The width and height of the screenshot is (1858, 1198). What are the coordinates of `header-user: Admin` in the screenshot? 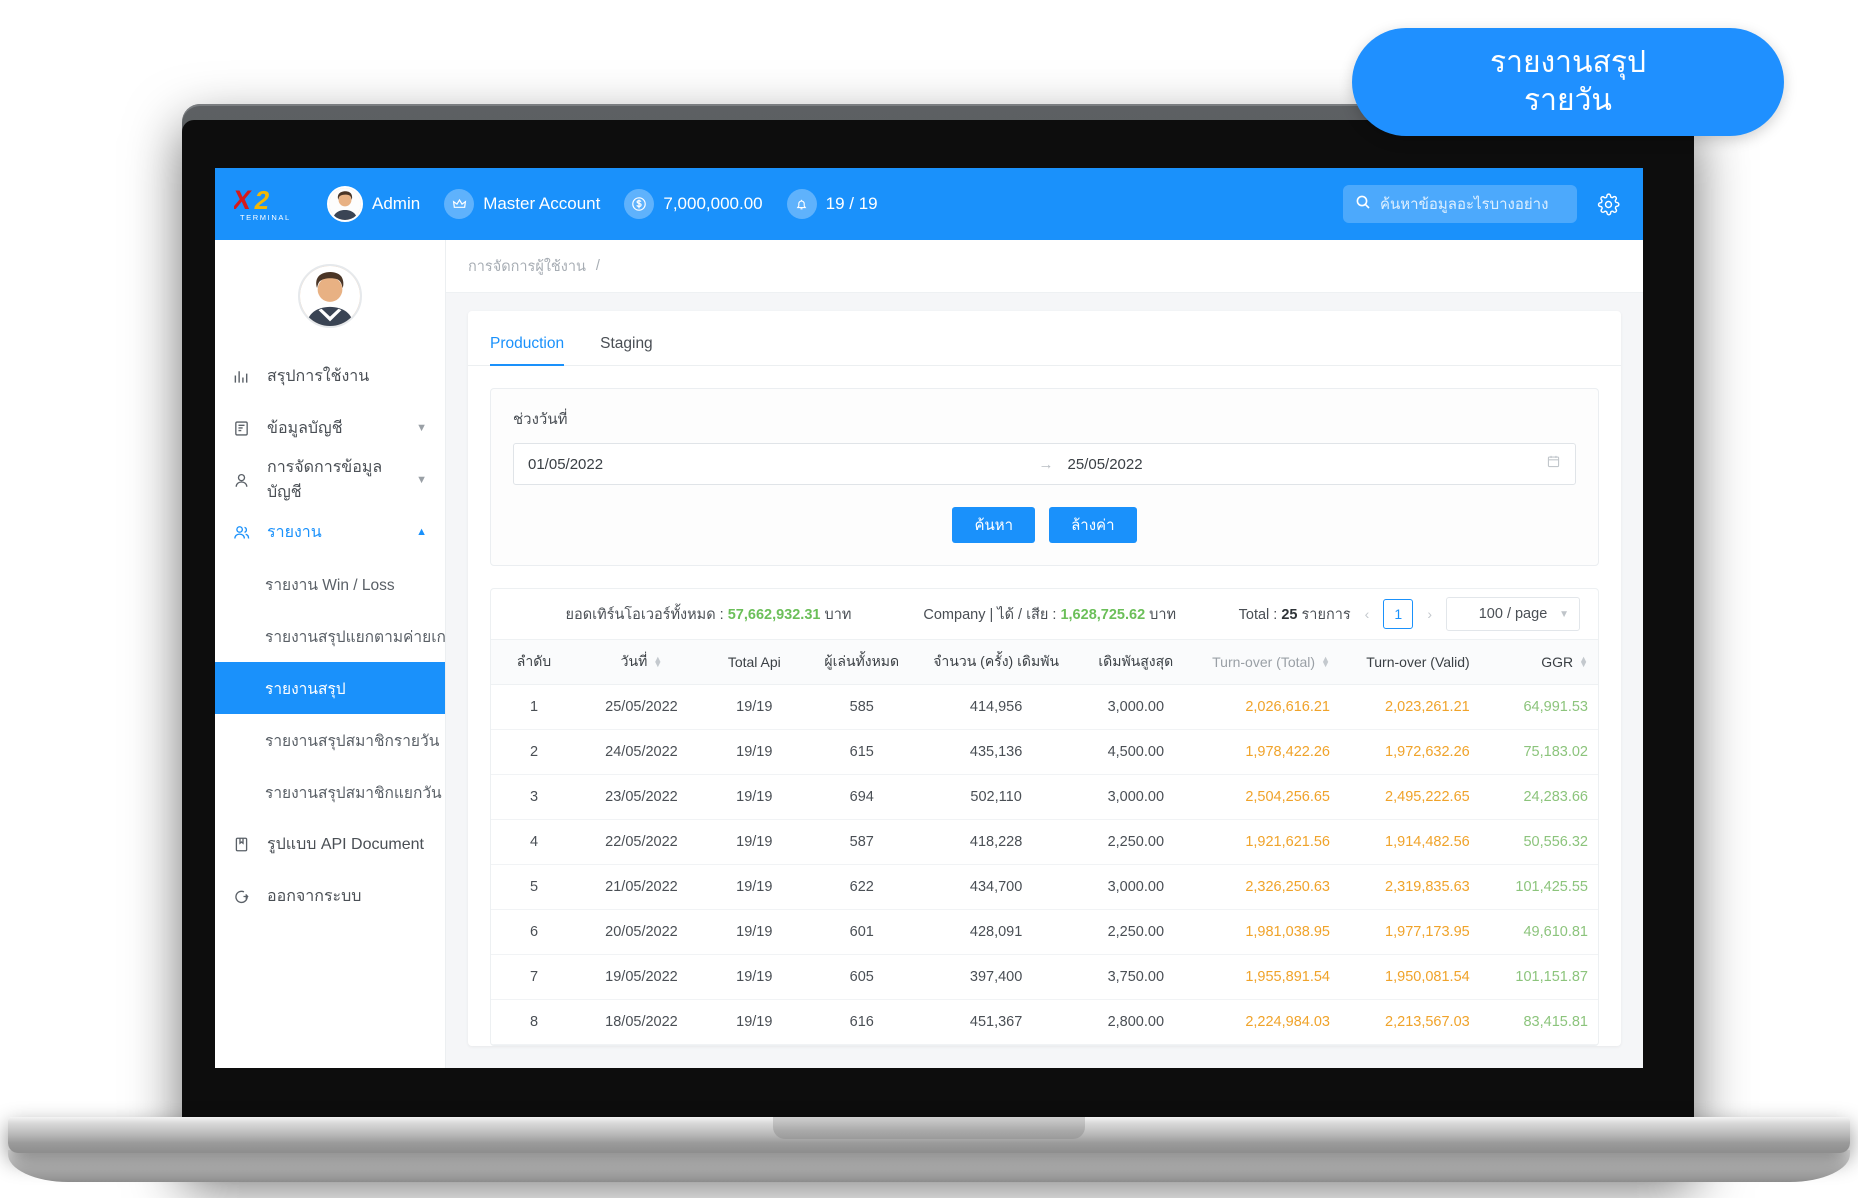 It's located at (373, 204).